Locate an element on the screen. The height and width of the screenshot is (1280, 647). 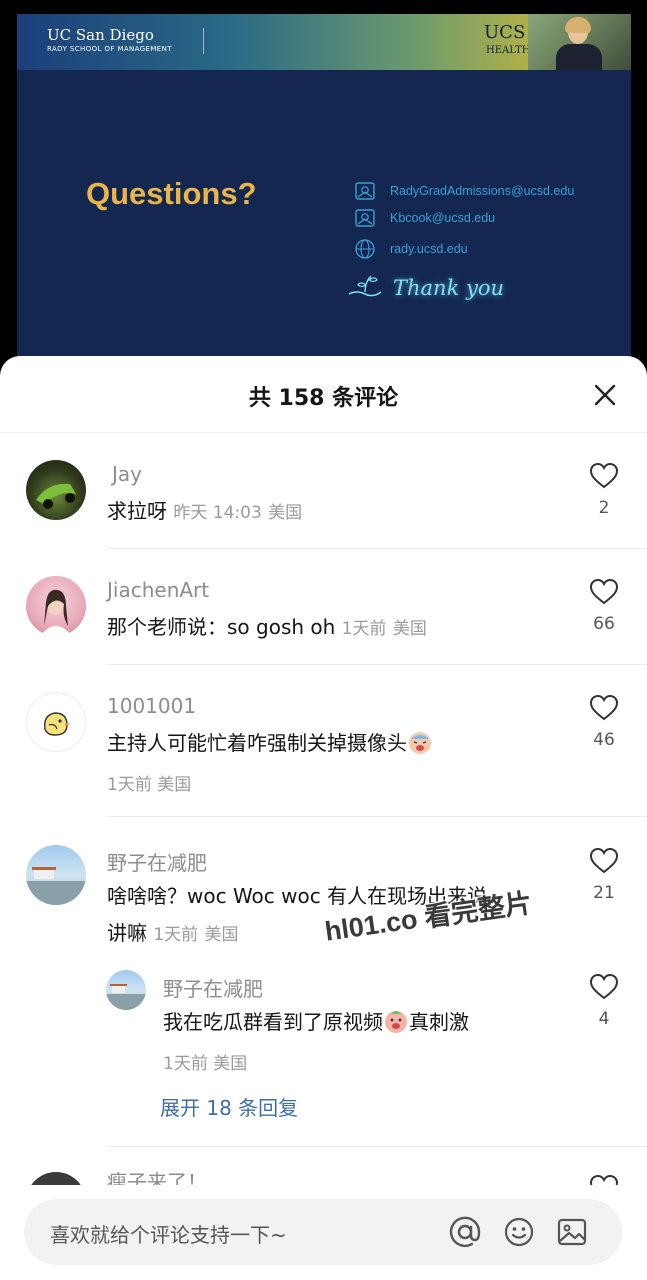
comments-header: 共 158 条评论 is located at coordinates (323, 394).